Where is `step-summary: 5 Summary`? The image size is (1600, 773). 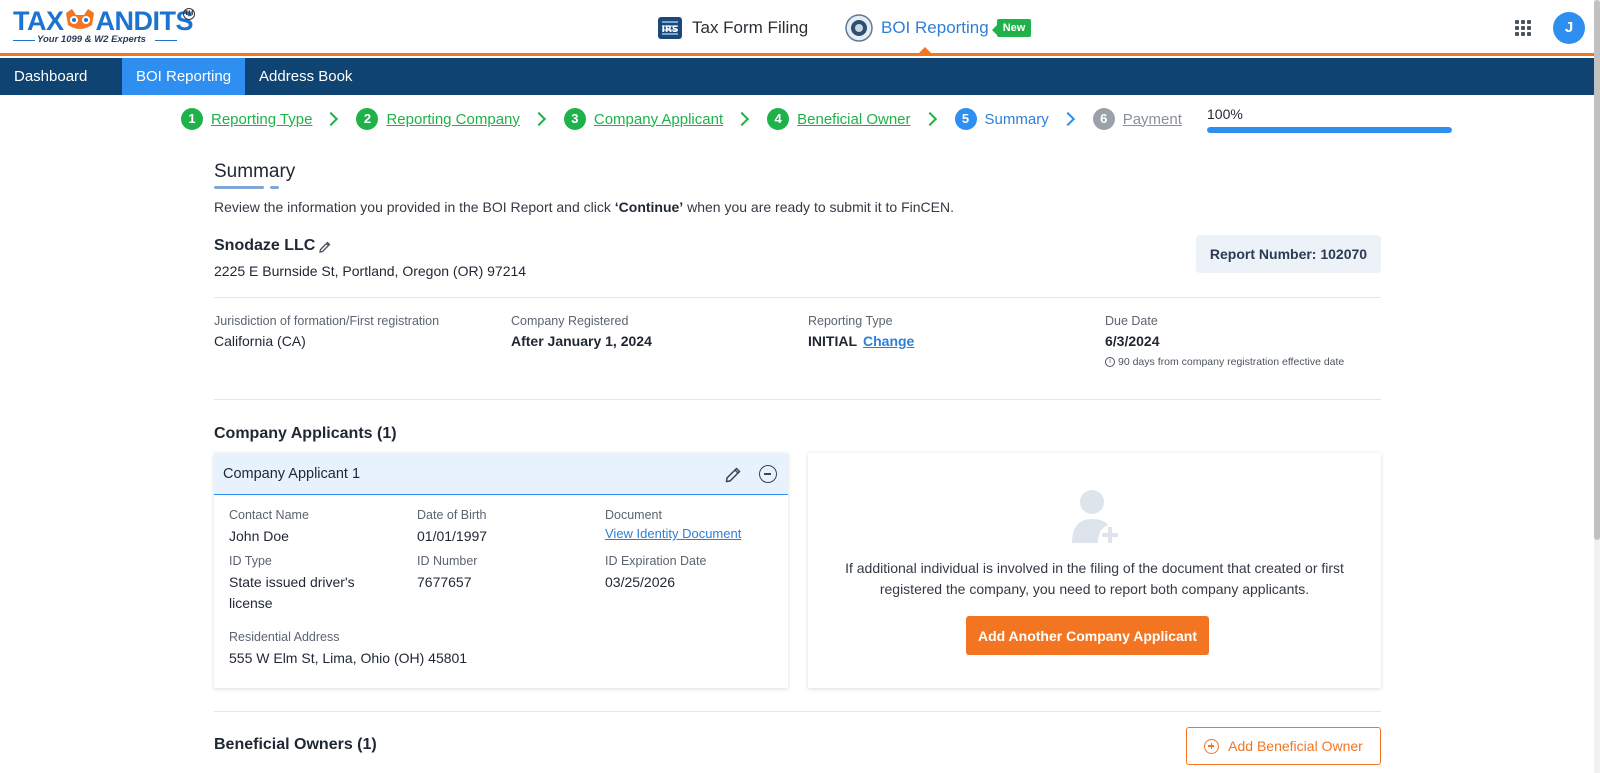
step-summary: 5 Summary is located at coordinates (1001, 119).